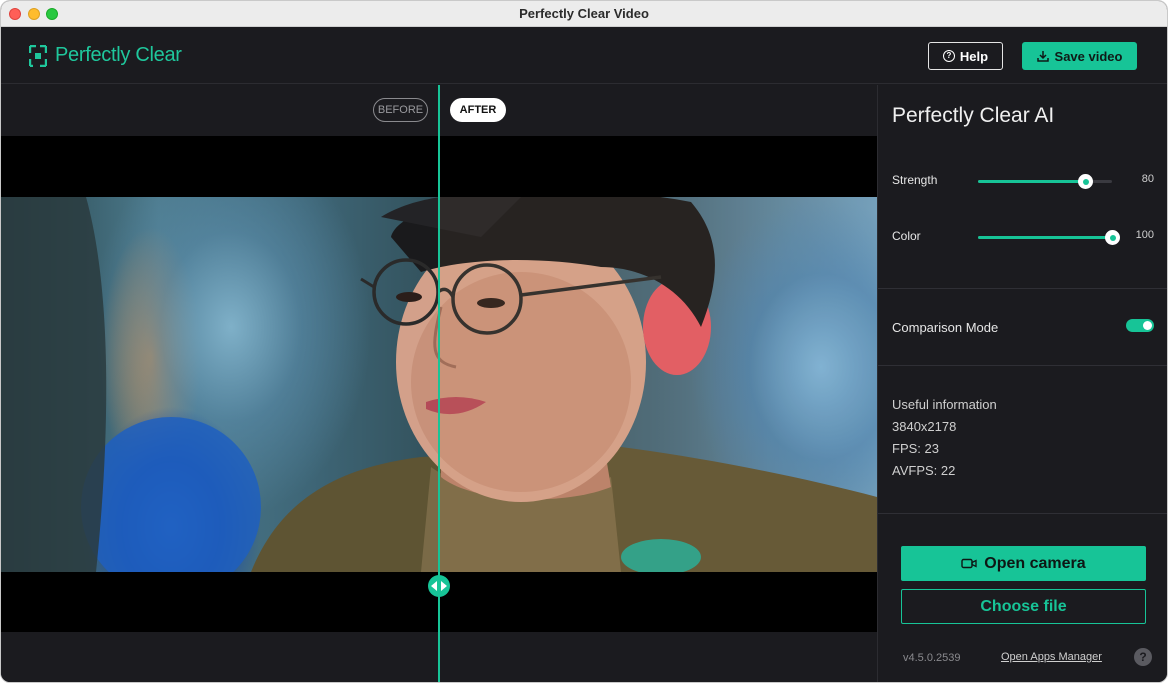 Image resolution: width=1168 pixels, height=683 pixels. I want to click on color-slider-fill, so click(1045, 237).